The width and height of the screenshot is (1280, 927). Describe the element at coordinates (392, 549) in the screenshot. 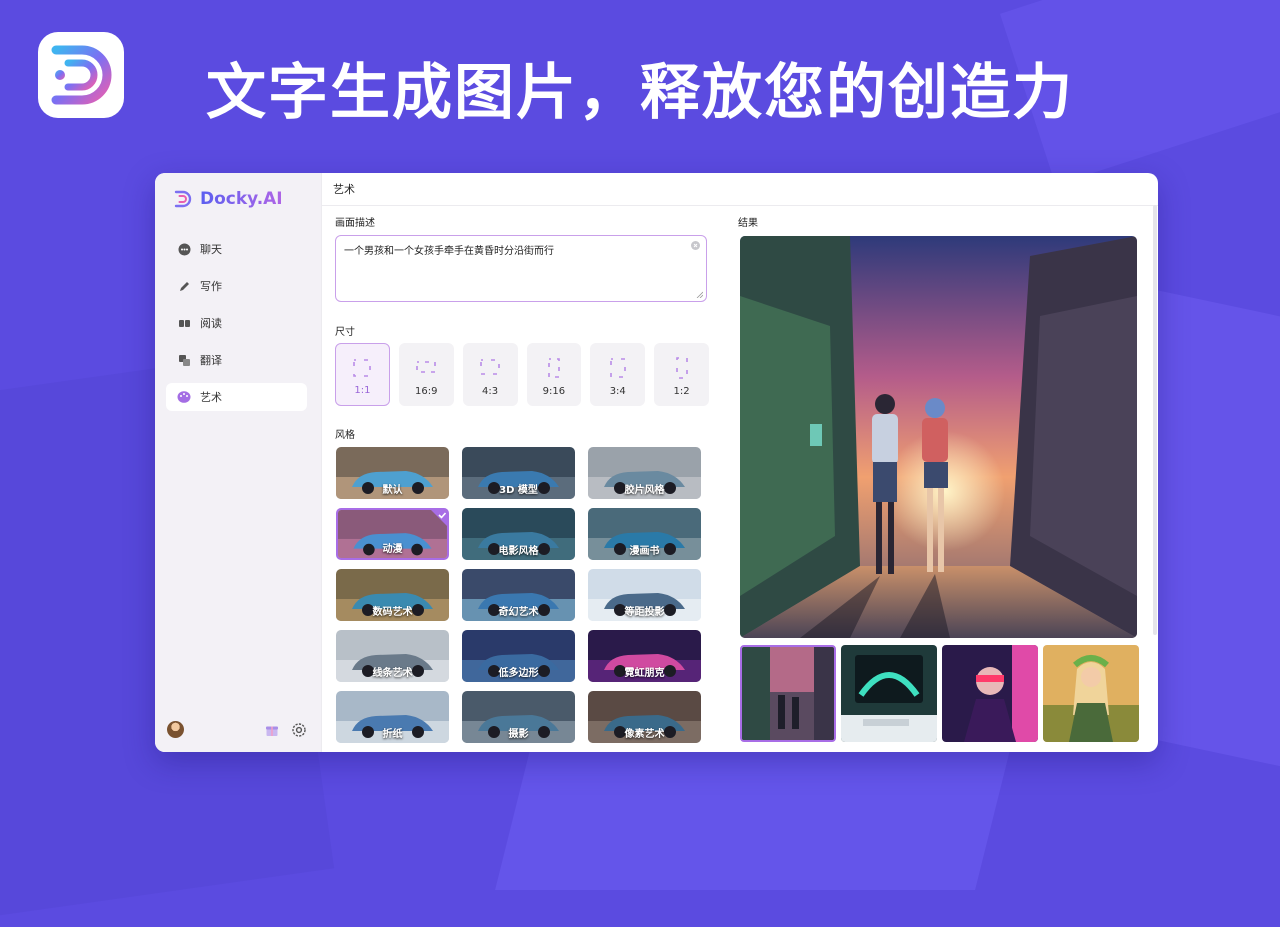

I see `style-option-label: 动漫` at that location.